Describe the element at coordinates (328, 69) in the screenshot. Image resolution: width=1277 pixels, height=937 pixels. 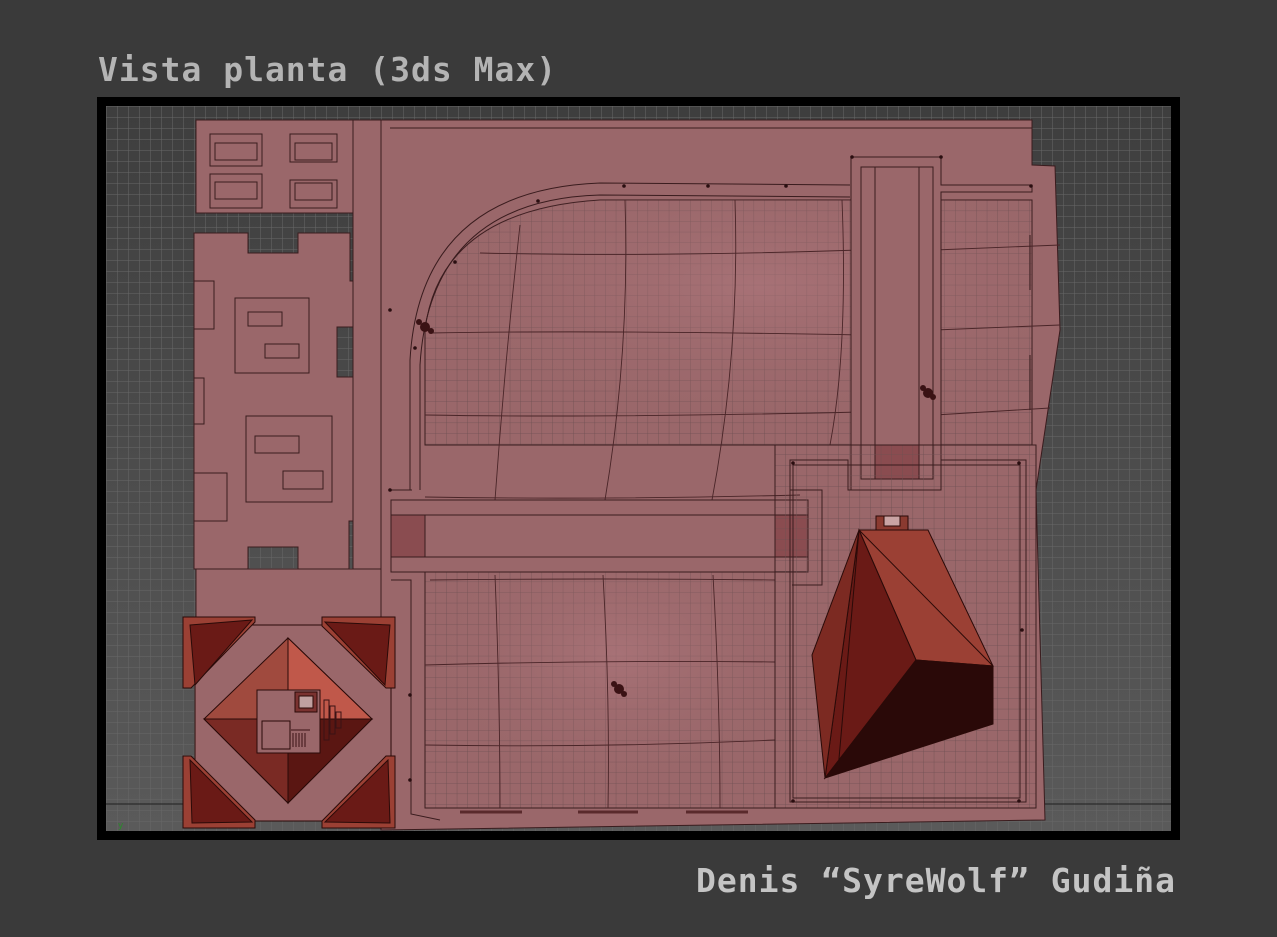
I see `view-title: Vista planta (3ds Max)` at that location.